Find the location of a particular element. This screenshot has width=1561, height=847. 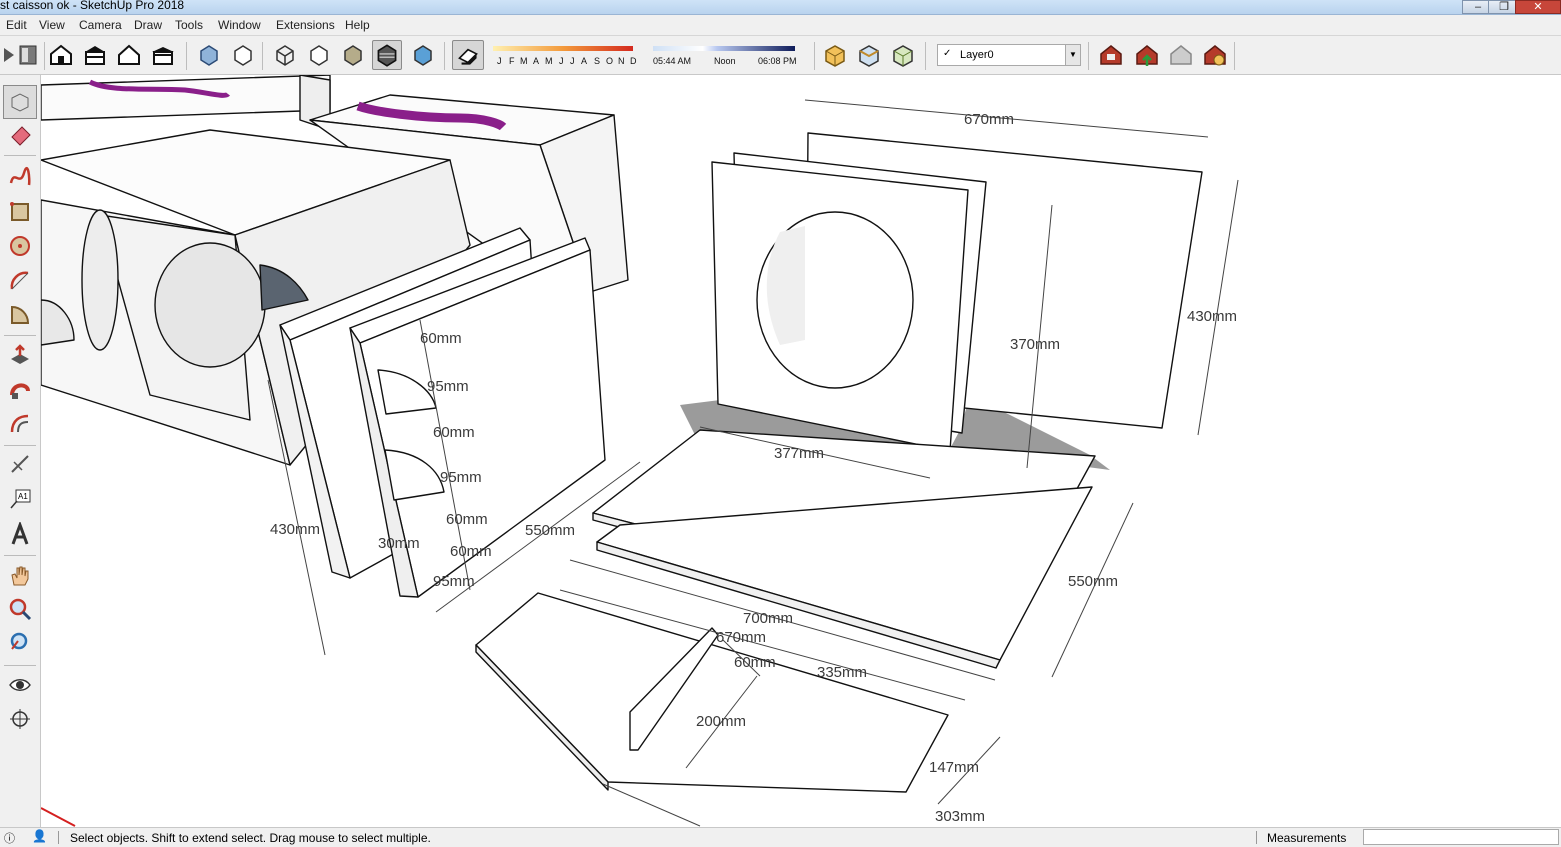

section-cuts-icon is located at coordinates (903, 55).